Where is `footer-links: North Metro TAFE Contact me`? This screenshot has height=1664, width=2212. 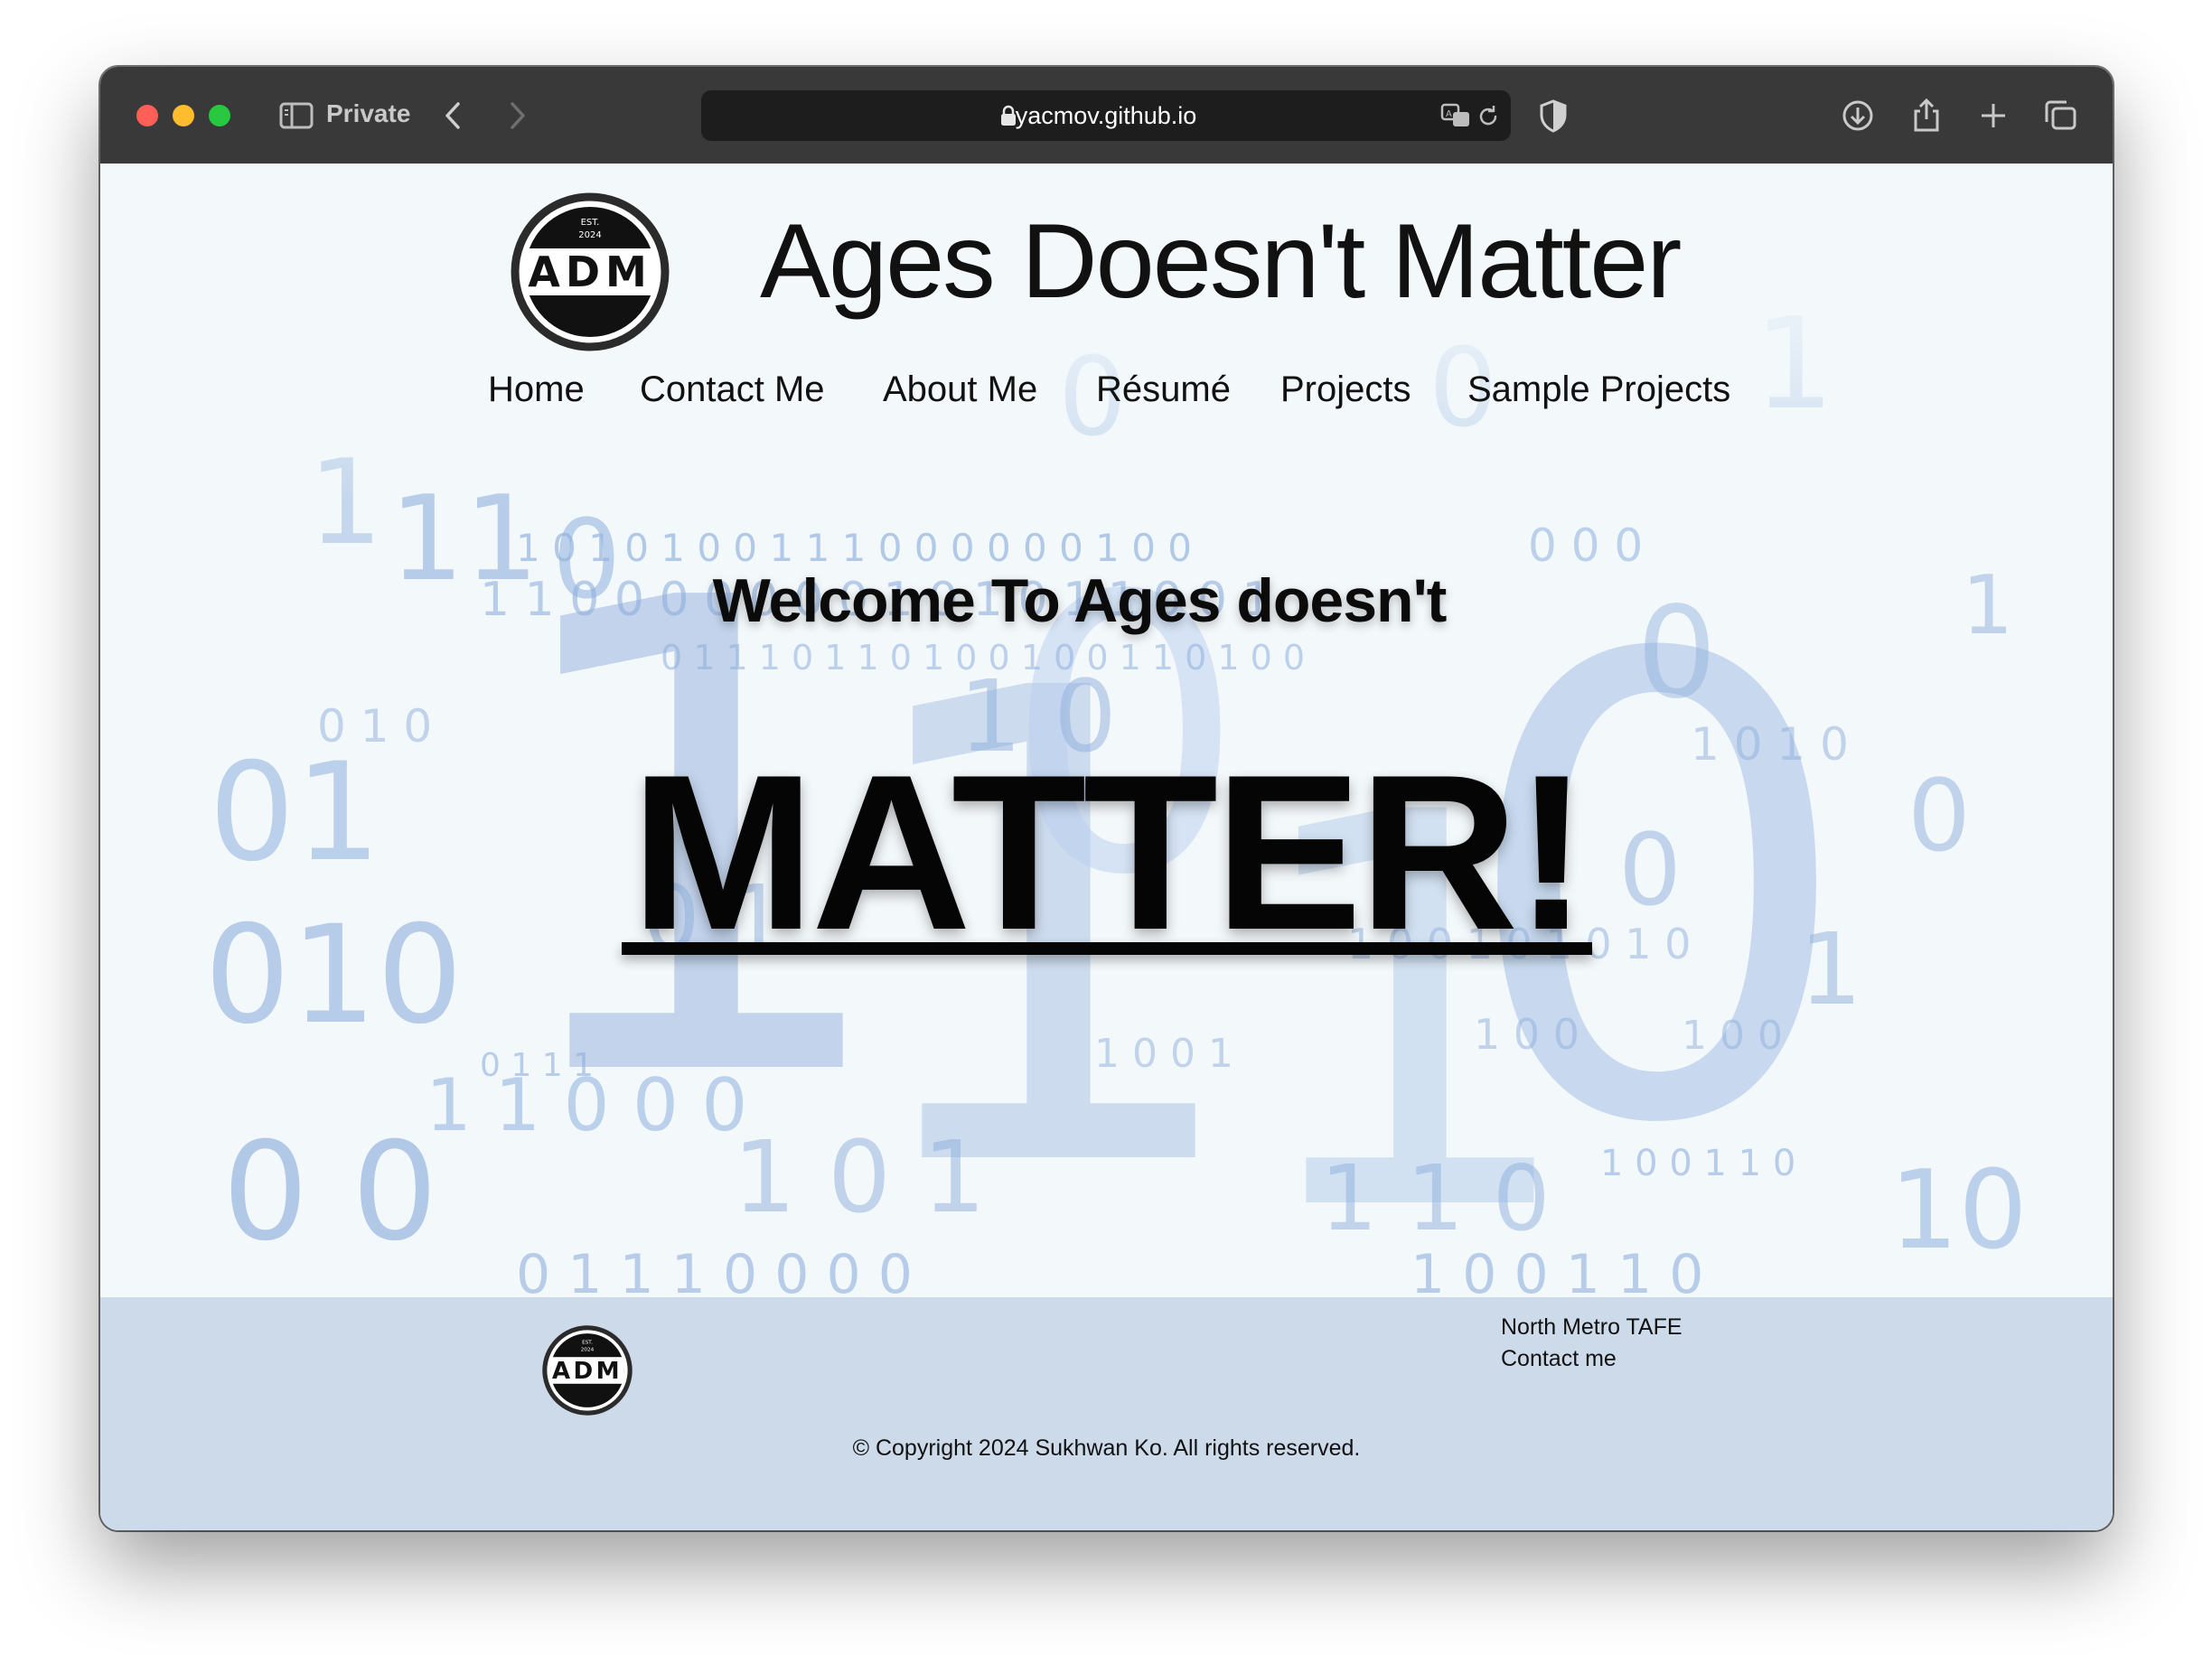
footer-links: North Metro TAFE Contact me is located at coordinates (1591, 1343).